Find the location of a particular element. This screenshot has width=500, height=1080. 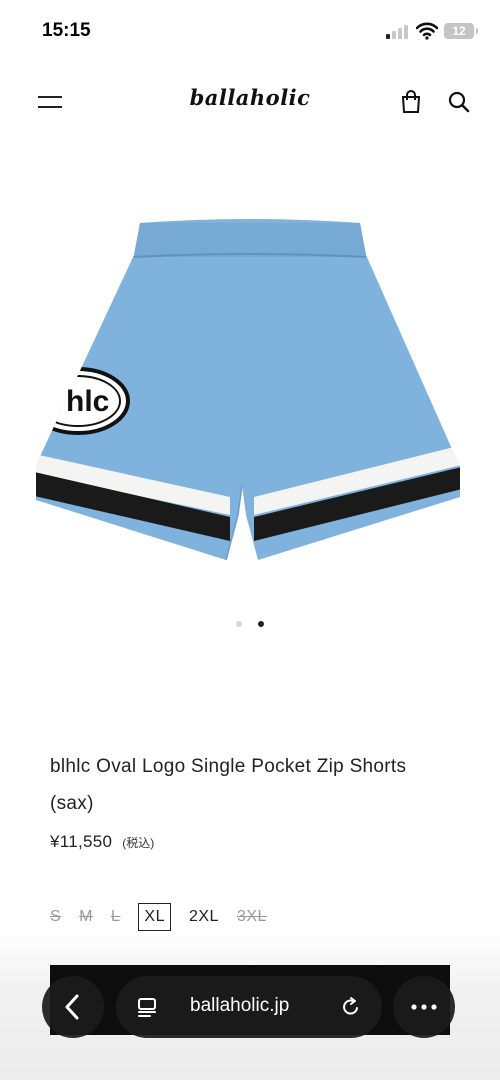

wifi-icon is located at coordinates (427, 31).